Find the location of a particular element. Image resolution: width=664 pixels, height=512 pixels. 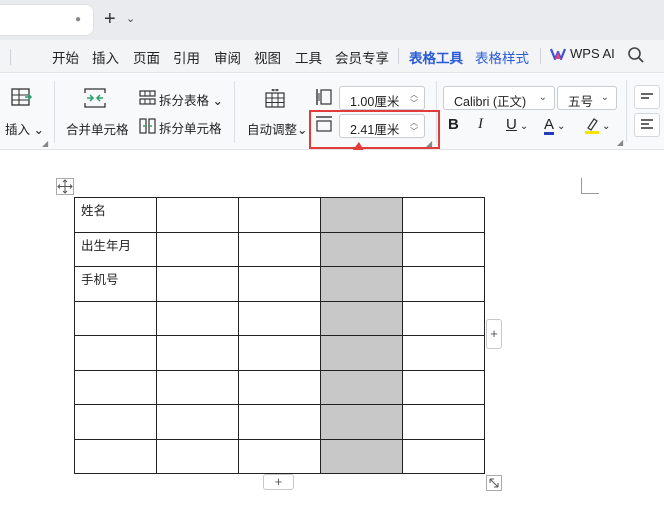

new-tab-caret-icon: ⌄ is located at coordinates (130, 18).